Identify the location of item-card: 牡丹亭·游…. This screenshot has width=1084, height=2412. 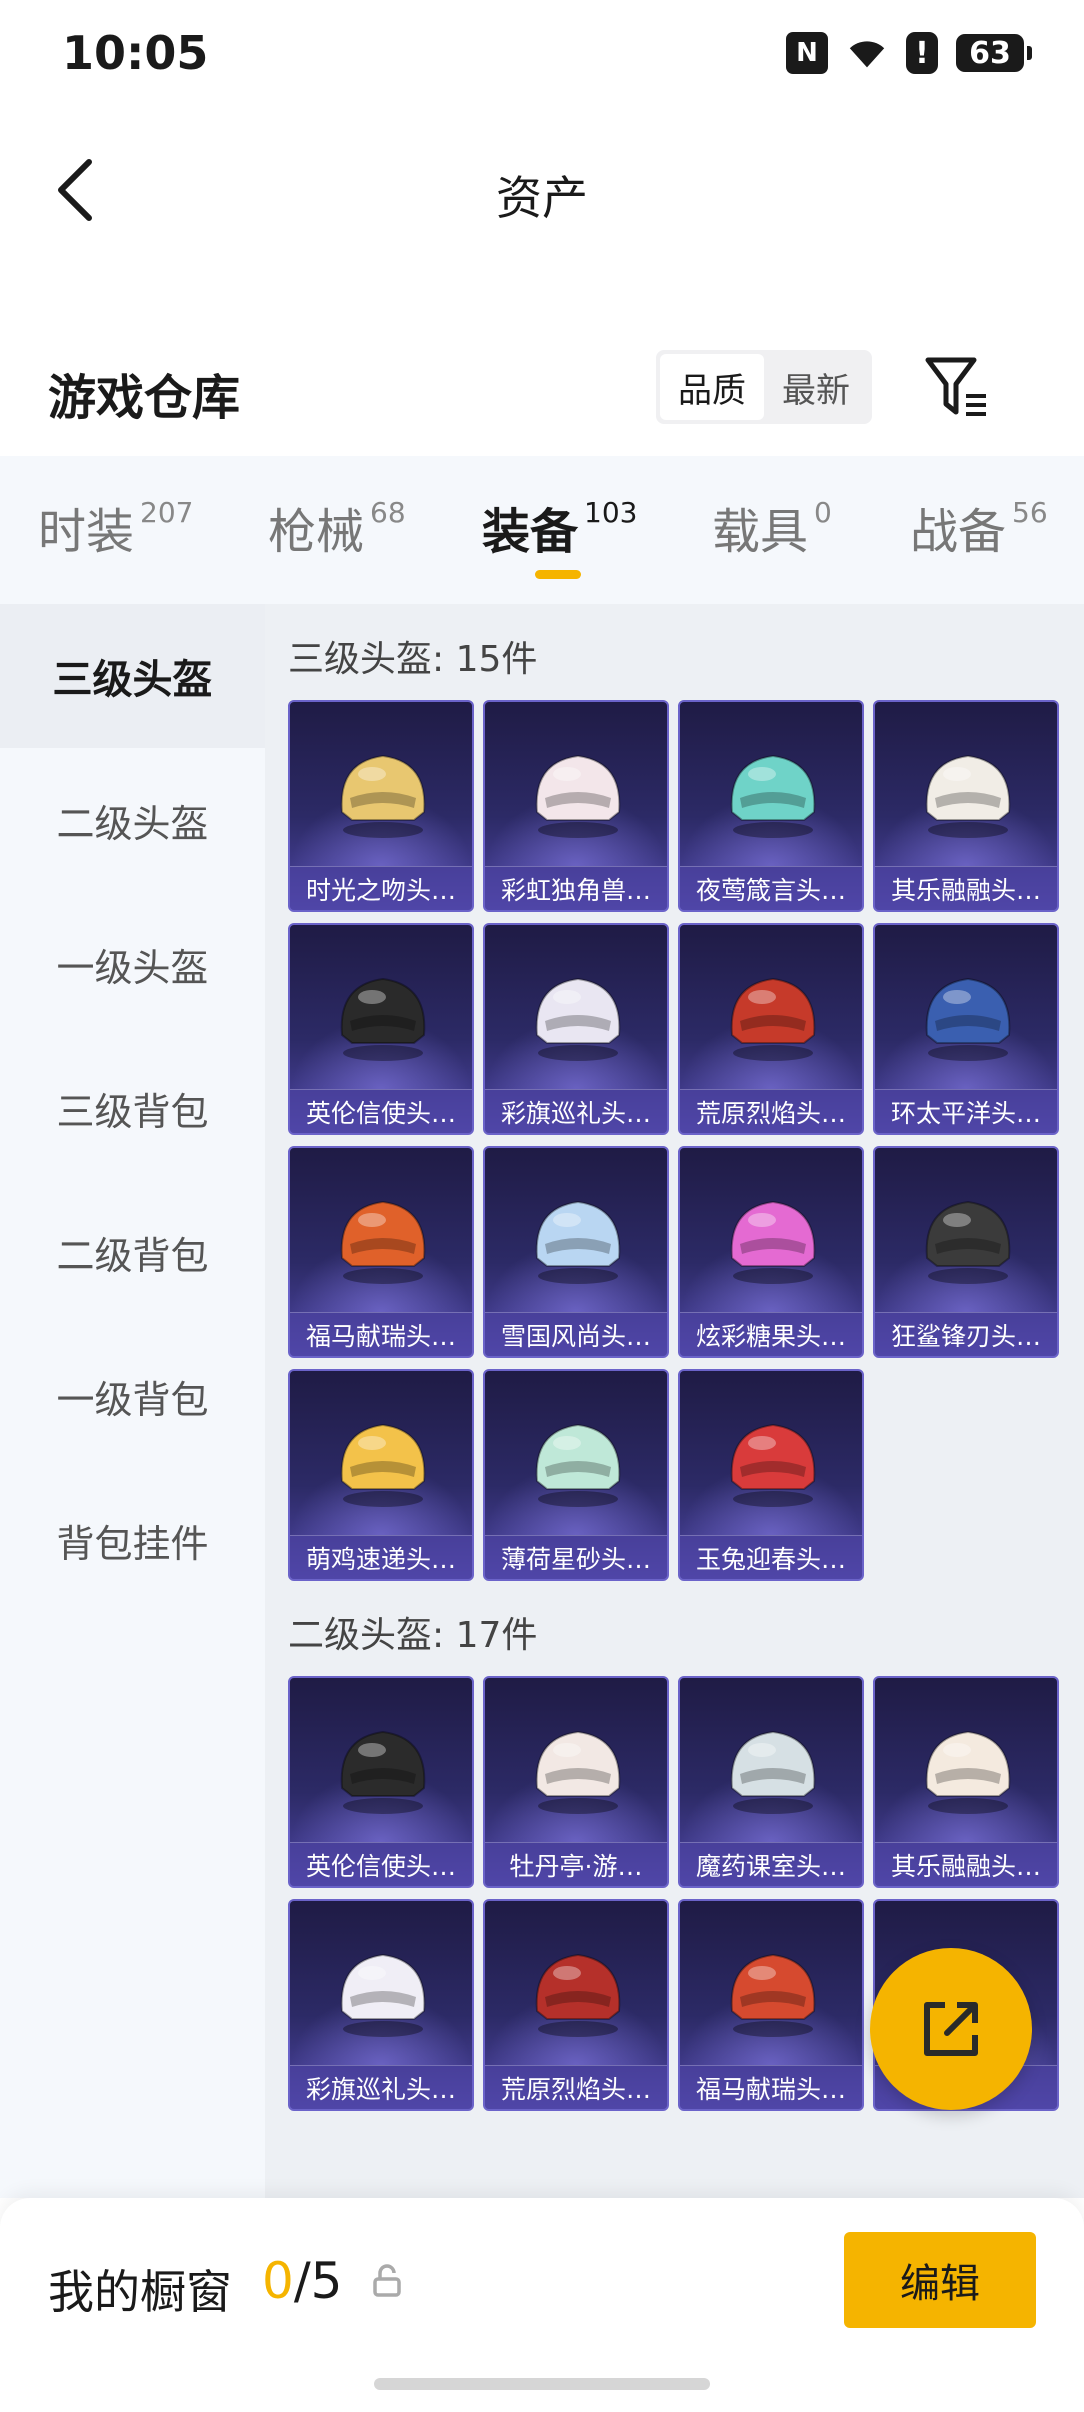
(576, 1782).